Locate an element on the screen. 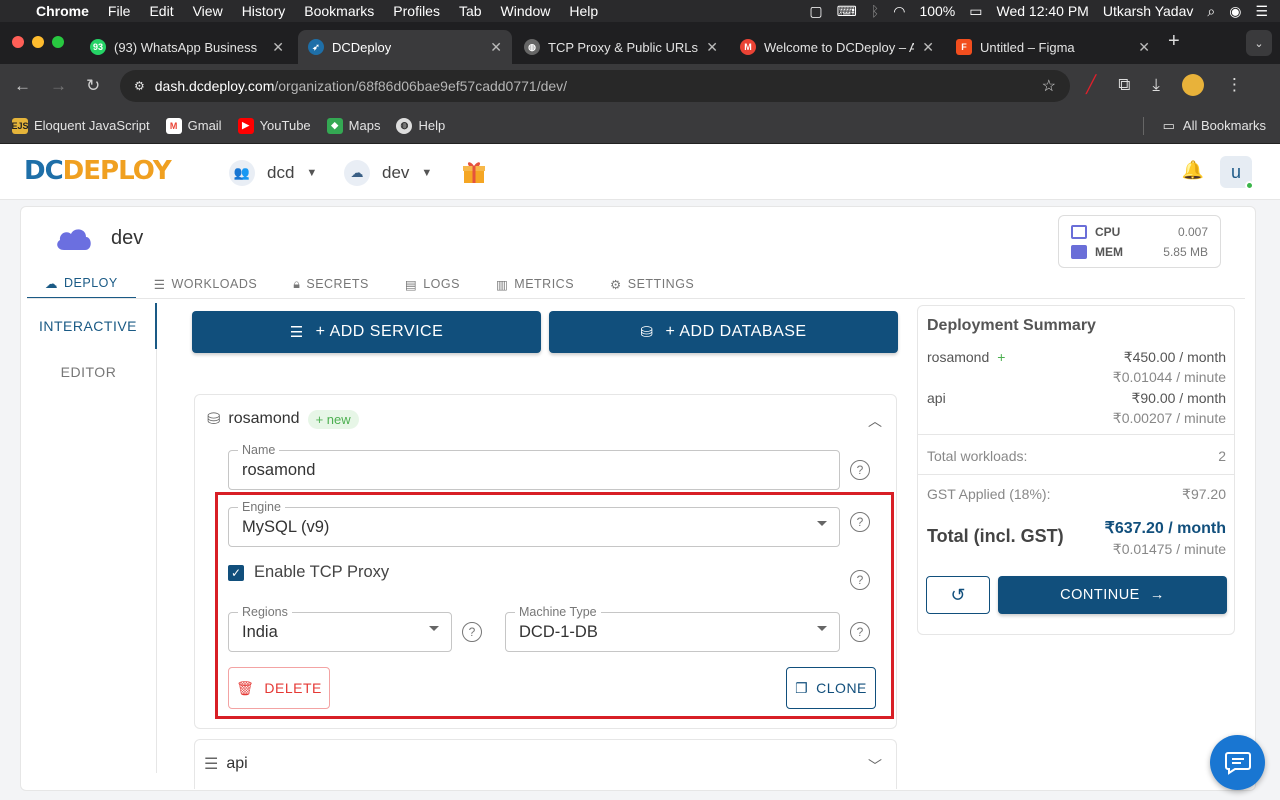 The width and height of the screenshot is (1280, 800). menu-window: Window is located at coordinates (526, 11).